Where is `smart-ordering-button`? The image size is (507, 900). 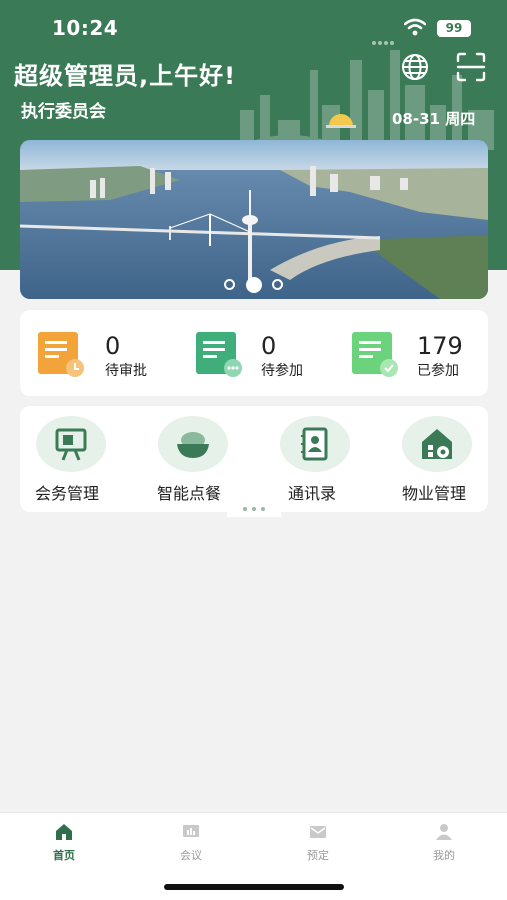
smart-ordering-button is located at coordinates (193, 444).